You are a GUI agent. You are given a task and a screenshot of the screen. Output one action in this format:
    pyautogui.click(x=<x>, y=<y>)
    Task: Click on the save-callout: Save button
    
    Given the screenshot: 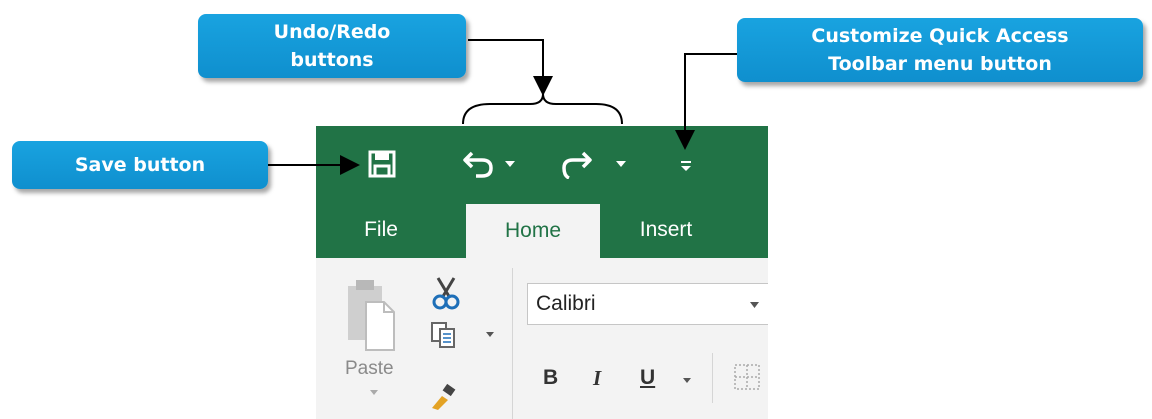 What is the action you would take?
    pyautogui.click(x=140, y=165)
    